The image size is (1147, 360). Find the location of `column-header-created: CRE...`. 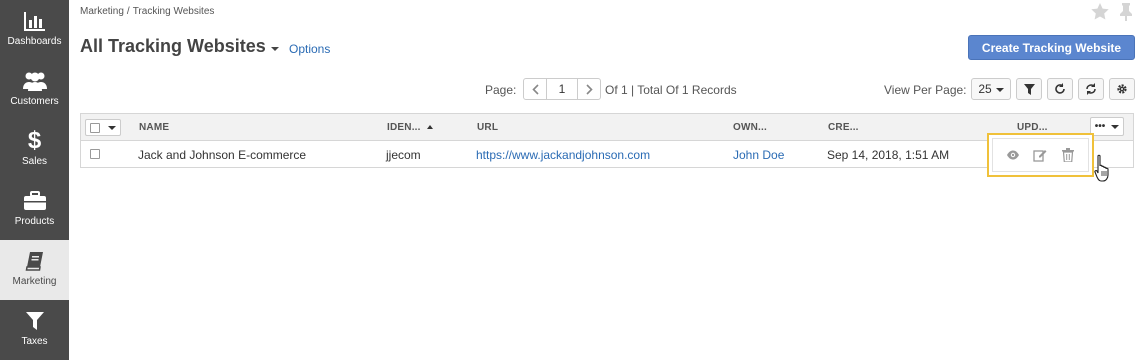

column-header-created: CRE... is located at coordinates (843, 127).